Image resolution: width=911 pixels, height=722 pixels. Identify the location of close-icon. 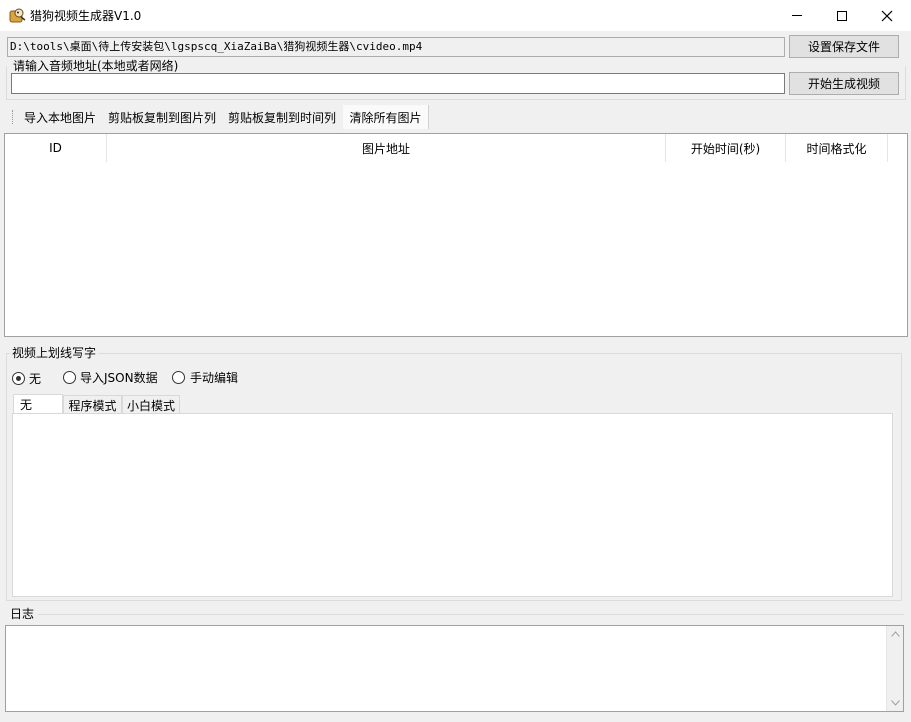
(887, 15).